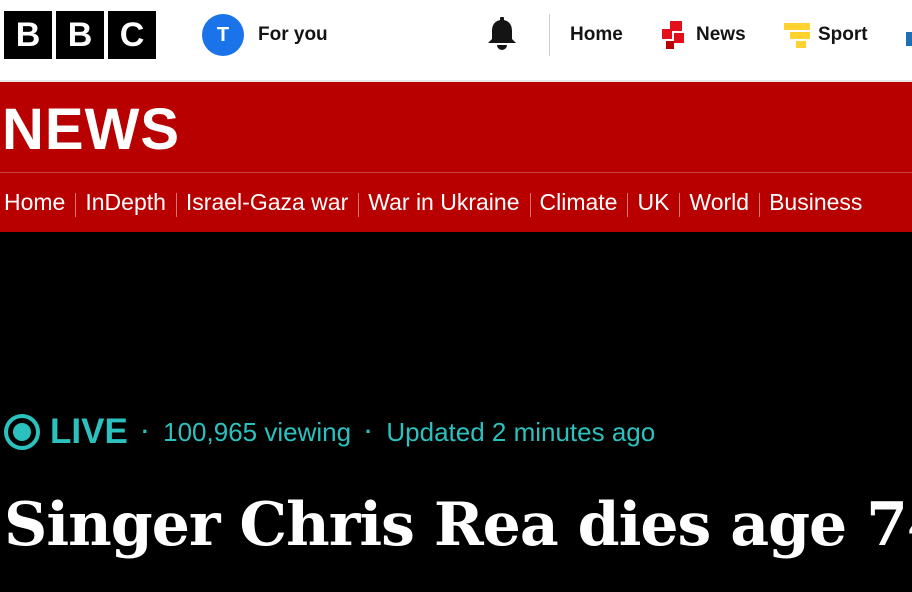 Image resolution: width=912 pixels, height=592 pixels. What do you see at coordinates (257, 431) in the screenshot?
I see `viewer-count: 100,965 viewing` at bounding box center [257, 431].